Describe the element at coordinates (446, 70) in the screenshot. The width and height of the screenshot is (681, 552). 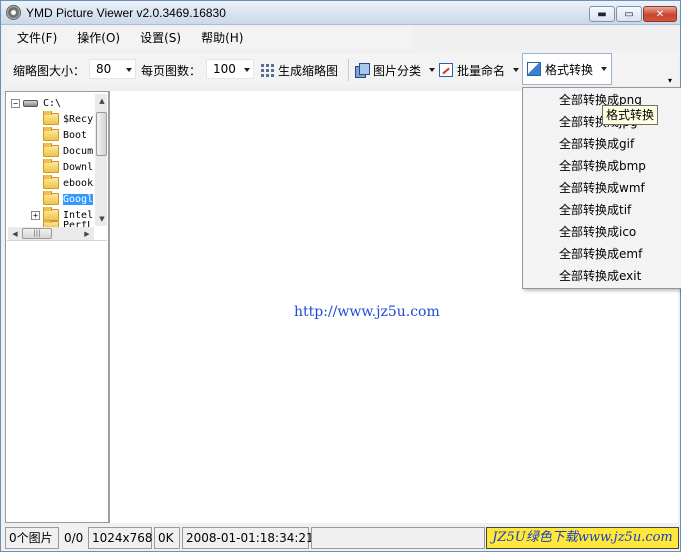
I see `rename-icon` at that location.